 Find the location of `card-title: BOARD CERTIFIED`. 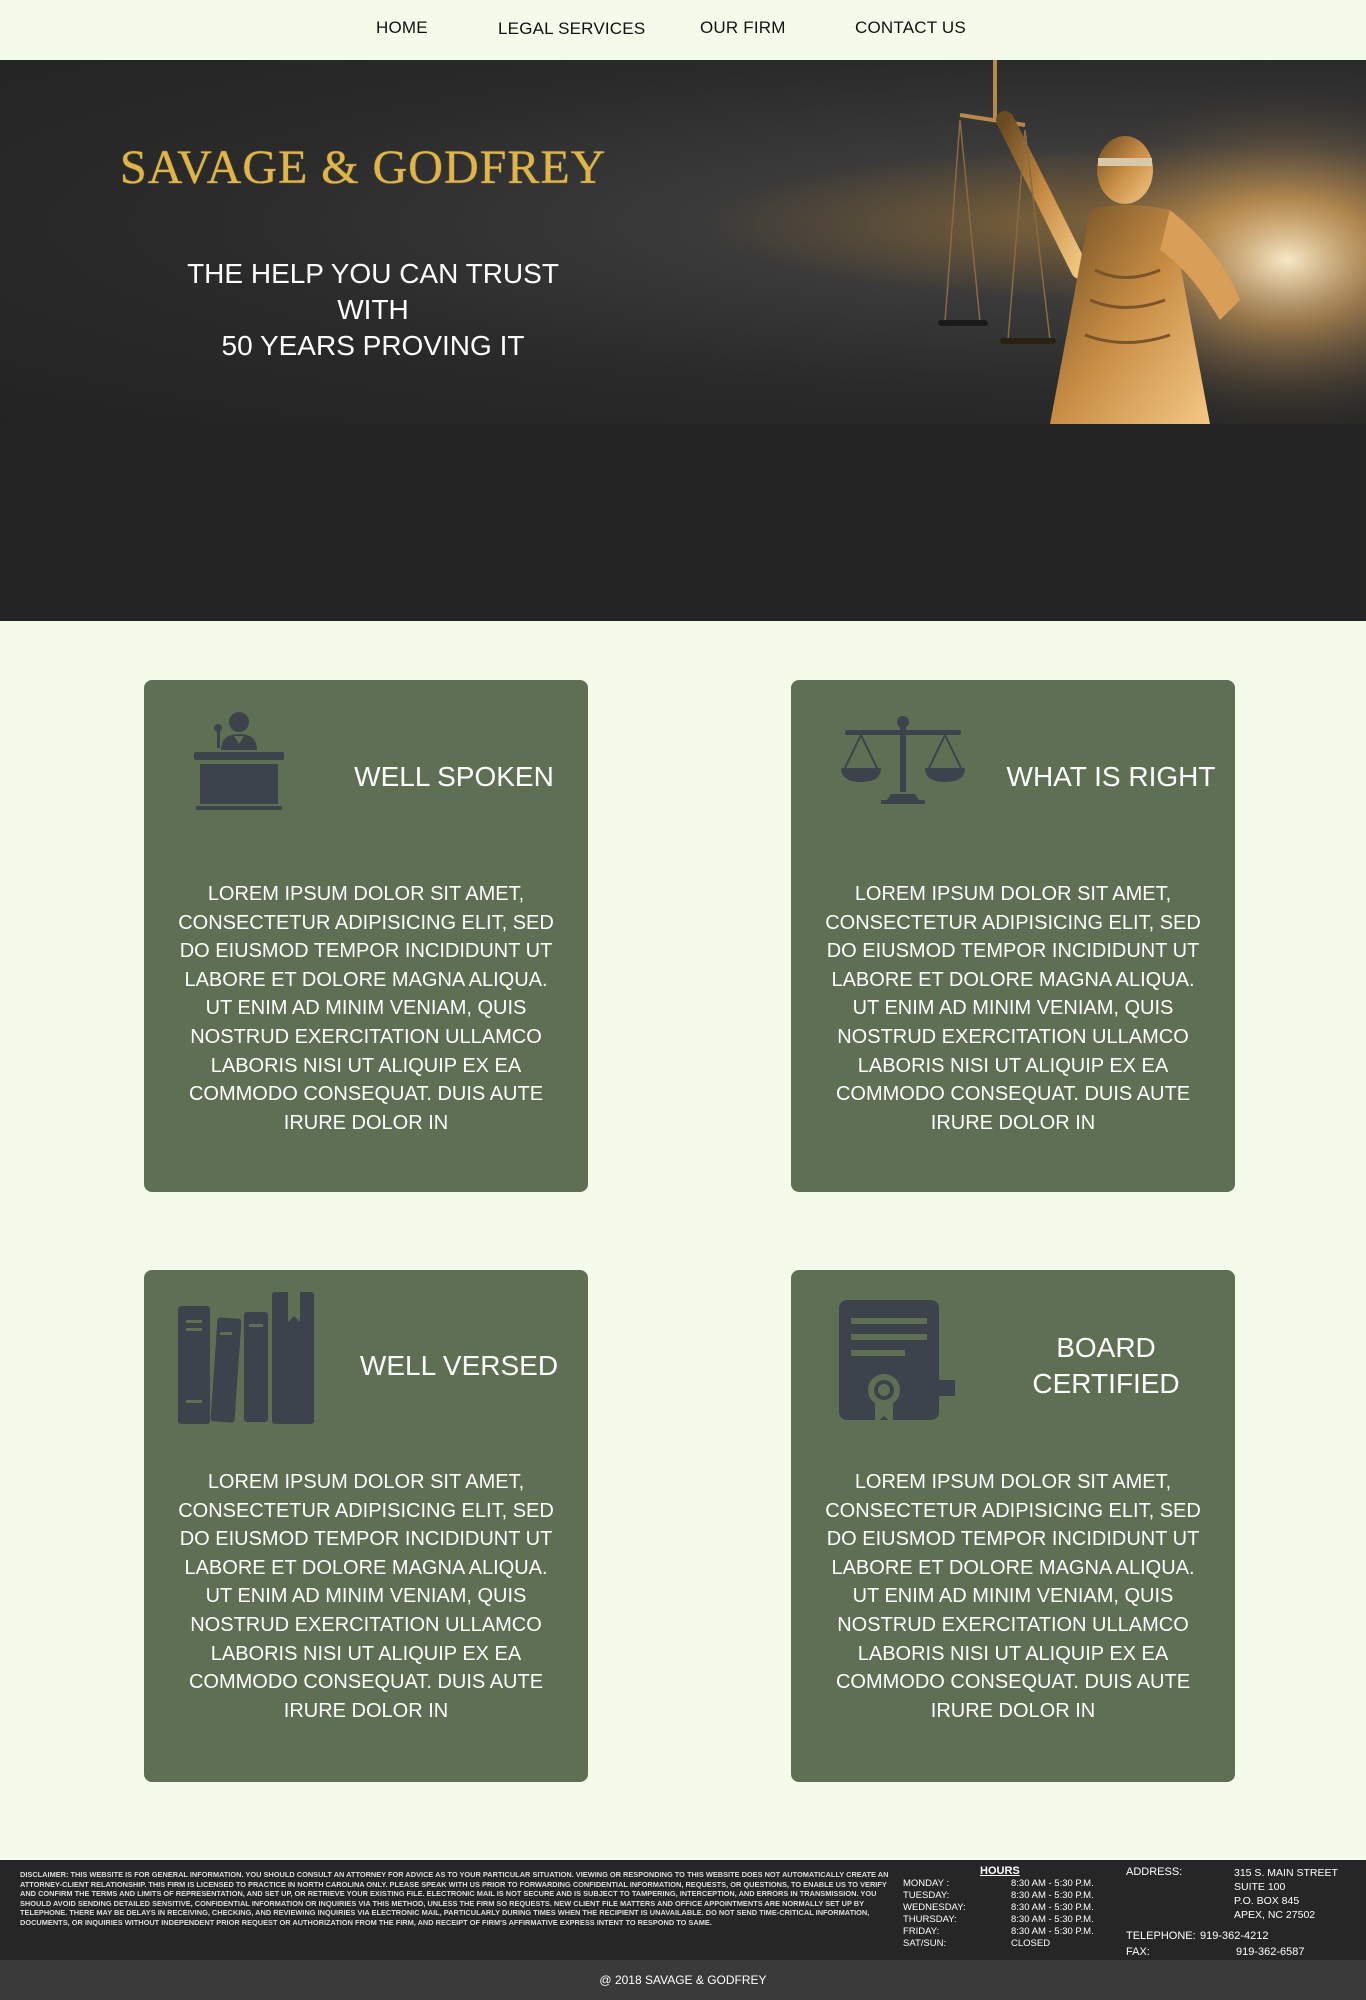

card-title: BOARD CERTIFIED is located at coordinates (1106, 1366).